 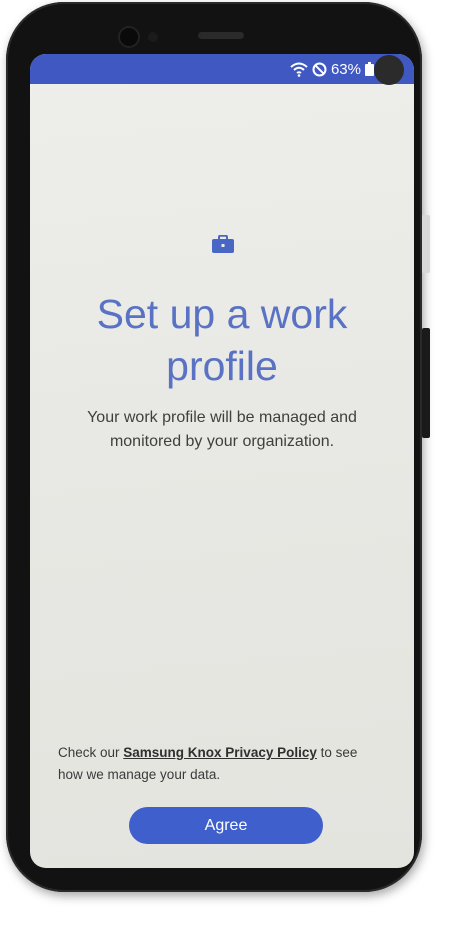 I want to click on battery-icon, so click(x=369, y=69).